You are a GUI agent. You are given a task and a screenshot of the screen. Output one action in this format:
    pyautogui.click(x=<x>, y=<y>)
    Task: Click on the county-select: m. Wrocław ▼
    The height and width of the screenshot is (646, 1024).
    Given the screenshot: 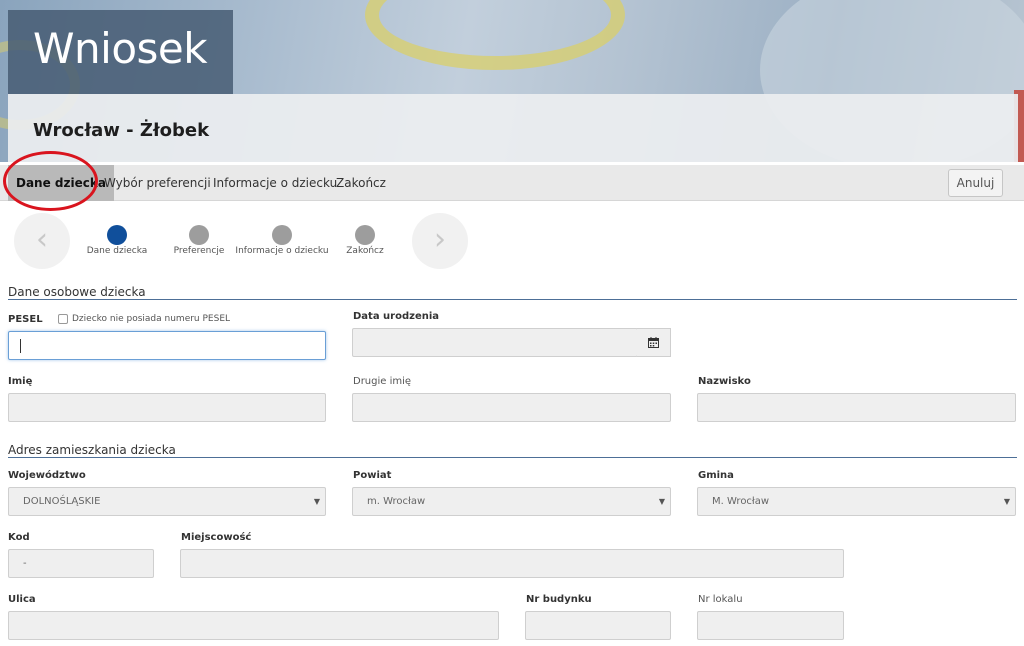 What is the action you would take?
    pyautogui.click(x=511, y=501)
    